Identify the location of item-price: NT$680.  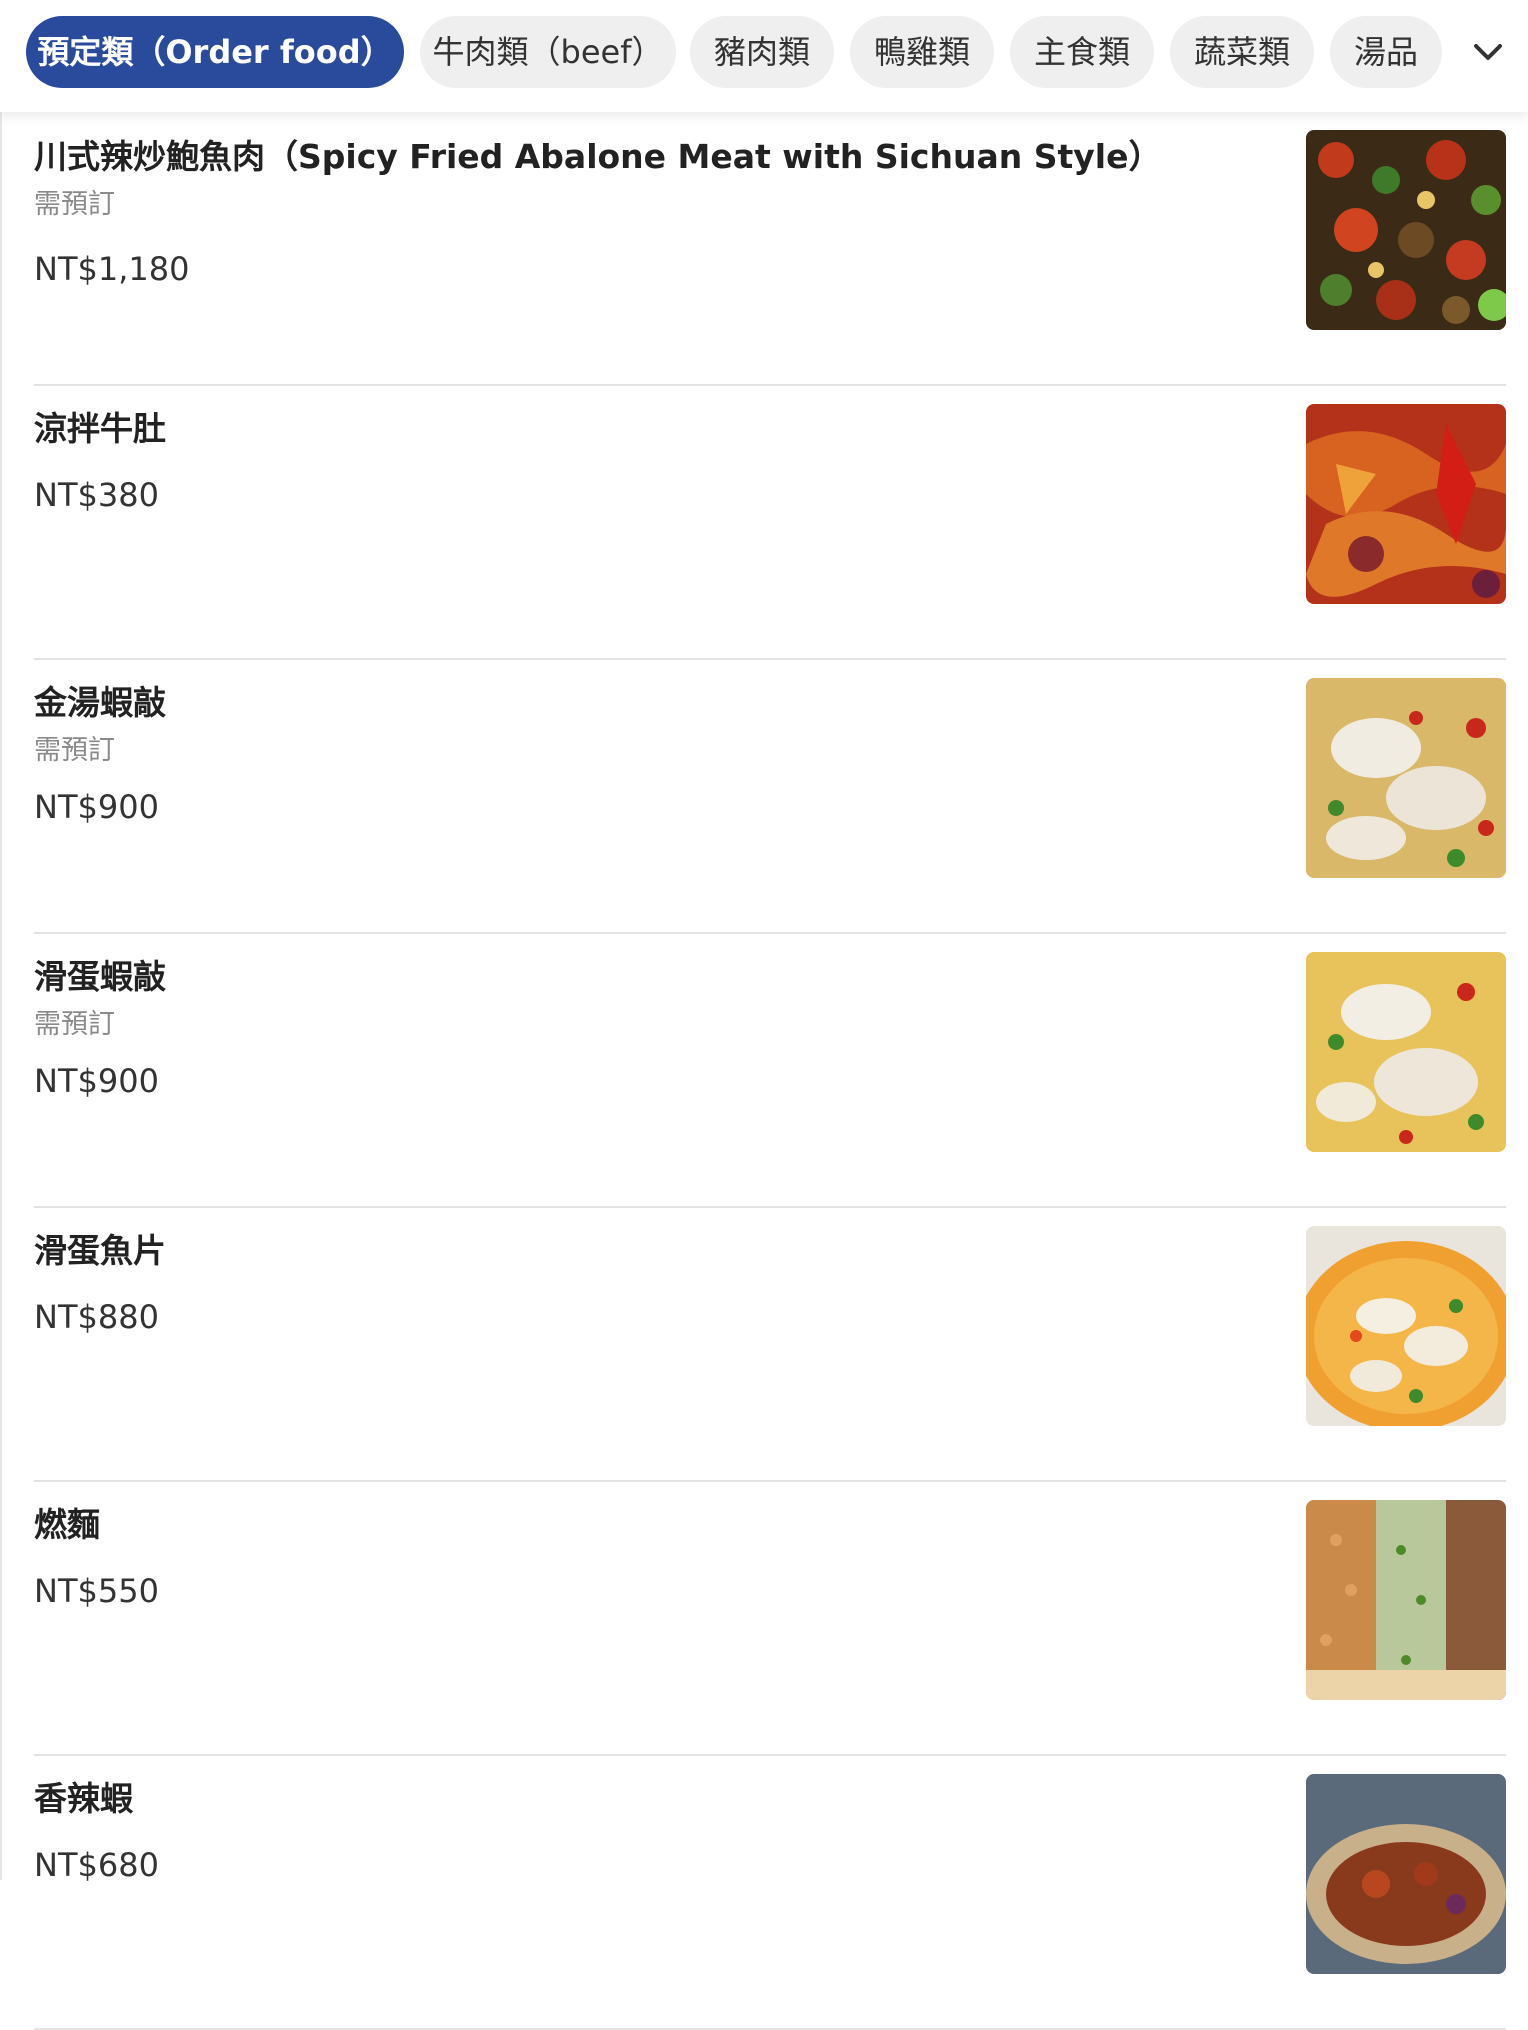
(96, 1865).